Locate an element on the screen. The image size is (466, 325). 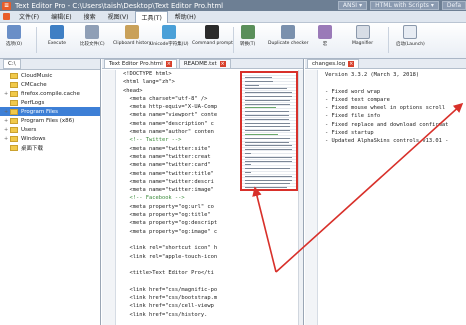
clipboard-icon is located at coordinates (132, 32).